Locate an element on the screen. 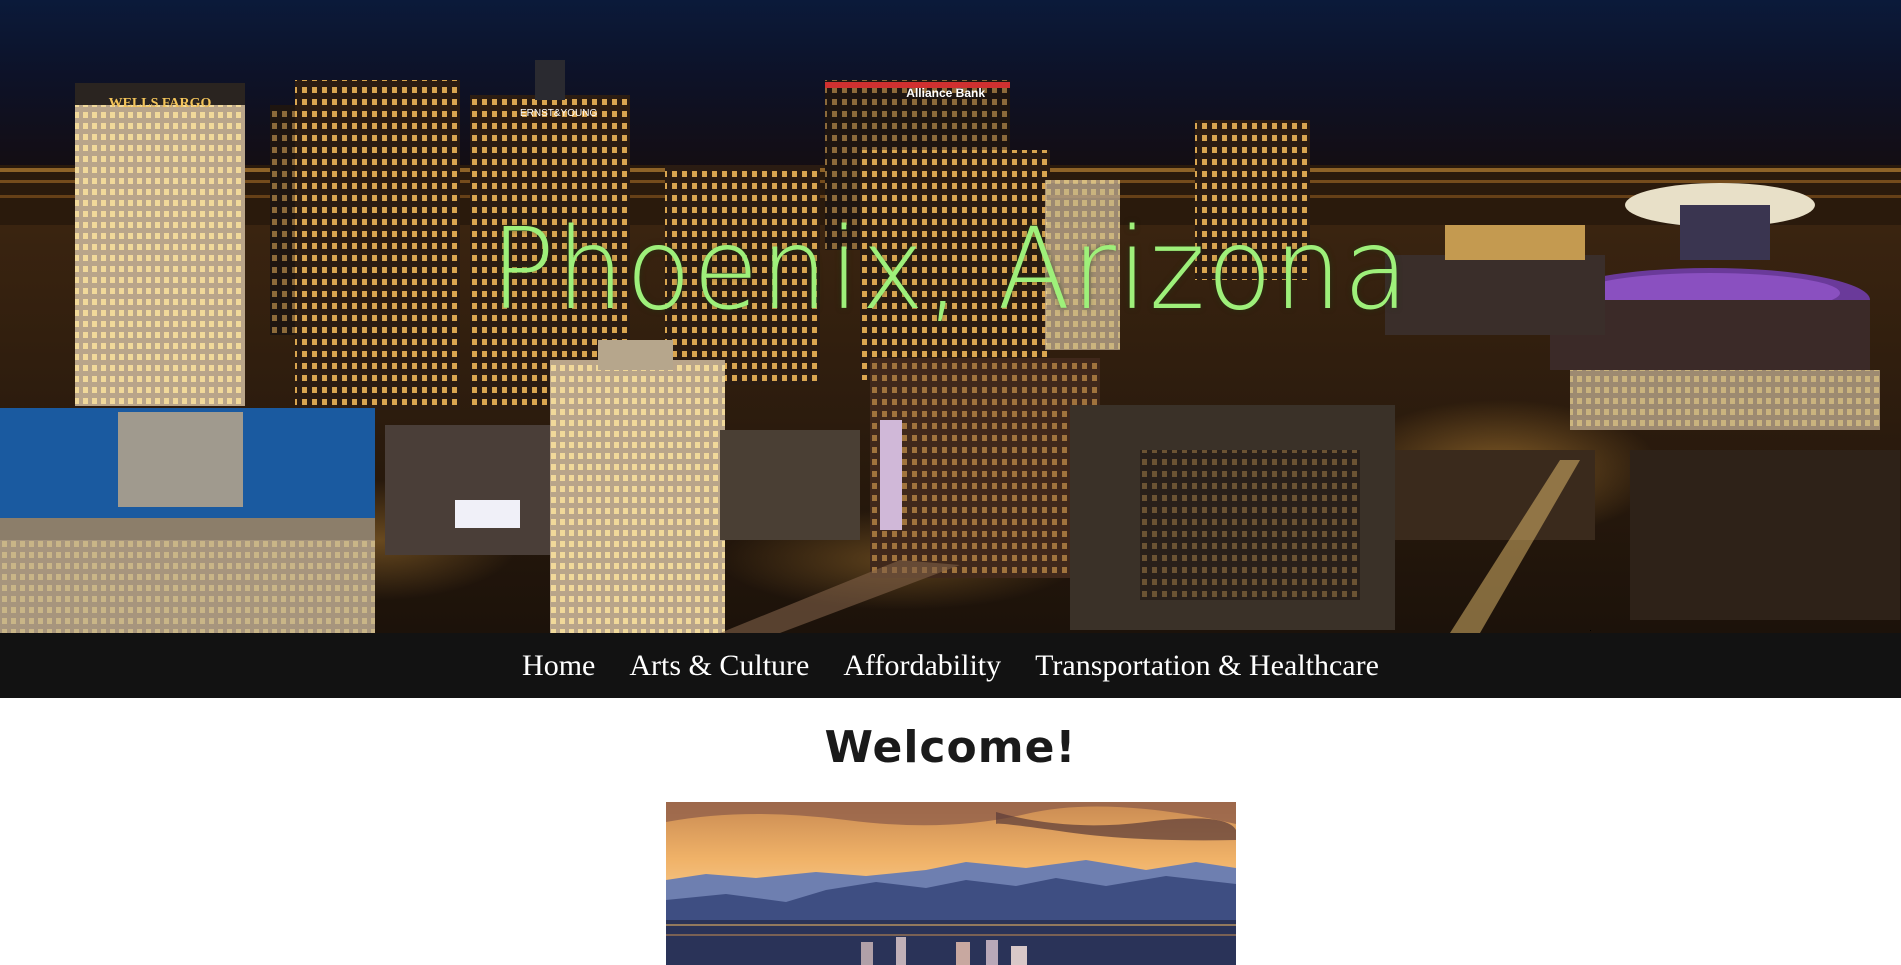 Image resolution: width=1901 pixels, height=965 pixels. wells-fargo-sign: WELLS FARGO is located at coordinates (160, 103).